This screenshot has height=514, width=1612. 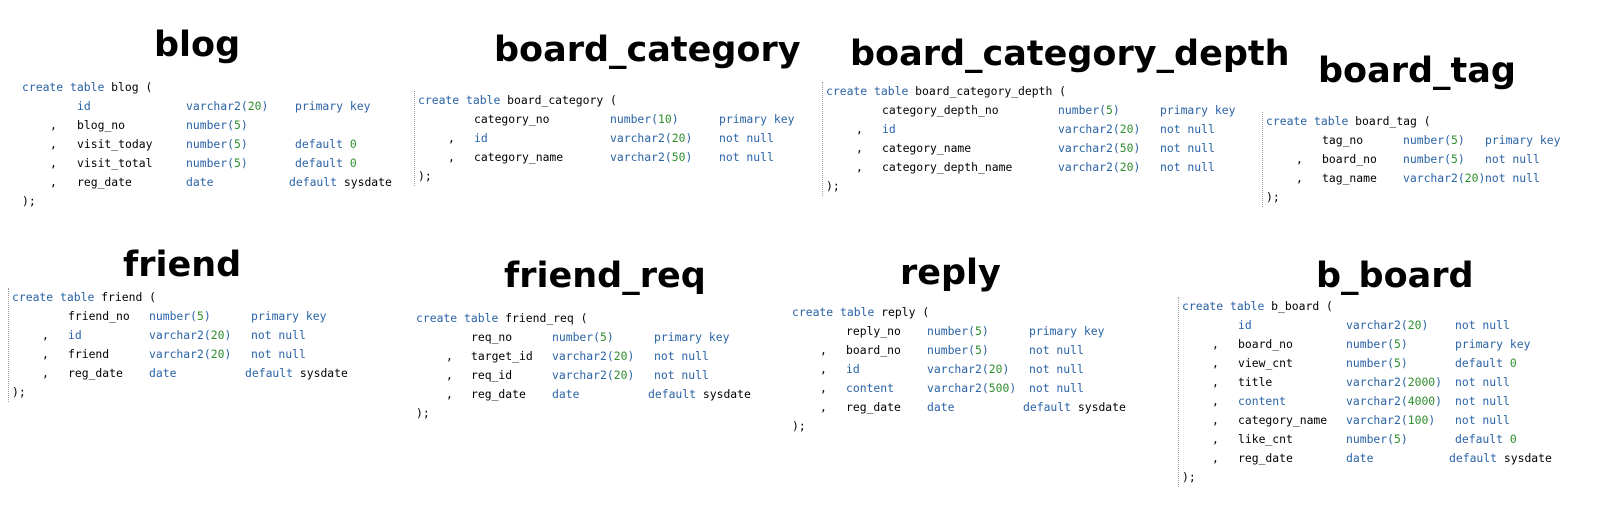 What do you see at coordinates (562, 100) in the screenshot?
I see `table-name-header: board_category (` at bounding box center [562, 100].